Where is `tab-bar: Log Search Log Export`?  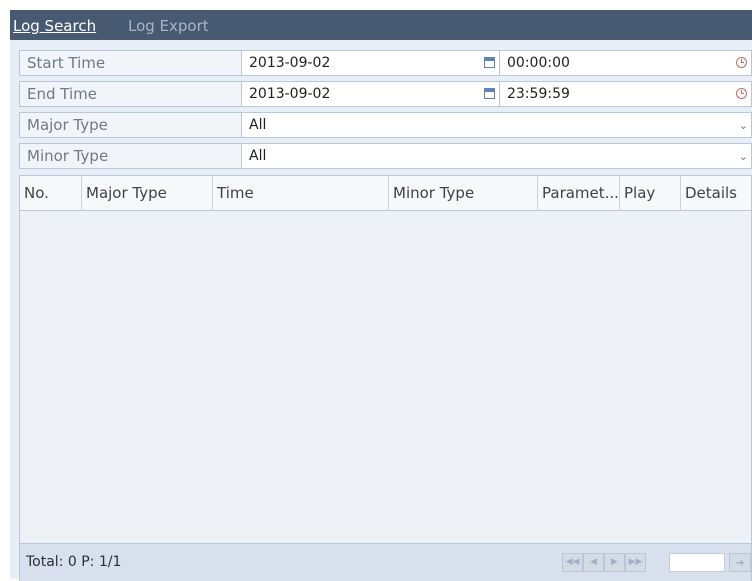
tab-bar: Log Search Log Export is located at coordinates (381, 25).